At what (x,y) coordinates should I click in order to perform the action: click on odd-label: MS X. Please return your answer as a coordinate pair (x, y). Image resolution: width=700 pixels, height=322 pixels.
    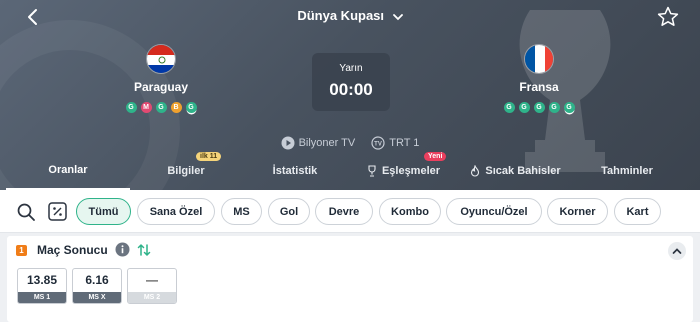
    Looking at the image, I should click on (97, 297).